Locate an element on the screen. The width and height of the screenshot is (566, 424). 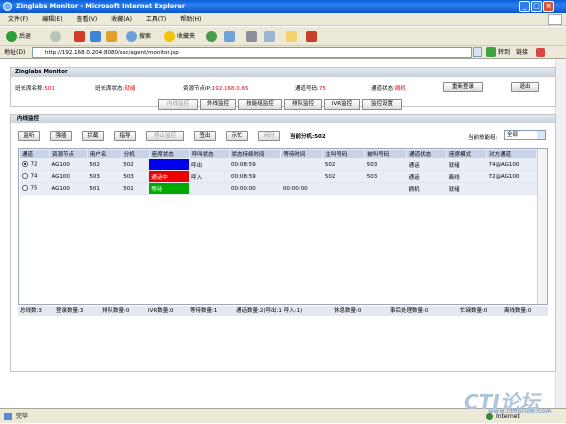
column-header: 对方通道 is located at coordinates (511, 154).